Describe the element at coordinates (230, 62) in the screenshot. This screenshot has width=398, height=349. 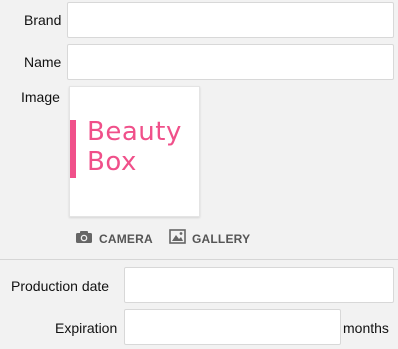
I see `name-input` at that location.